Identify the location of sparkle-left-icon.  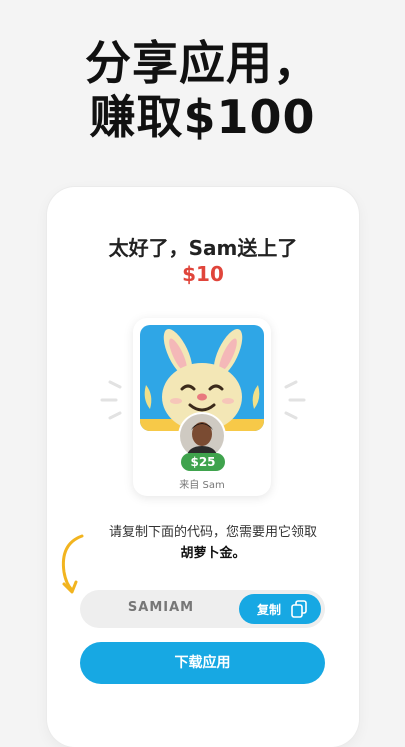
(111, 400).